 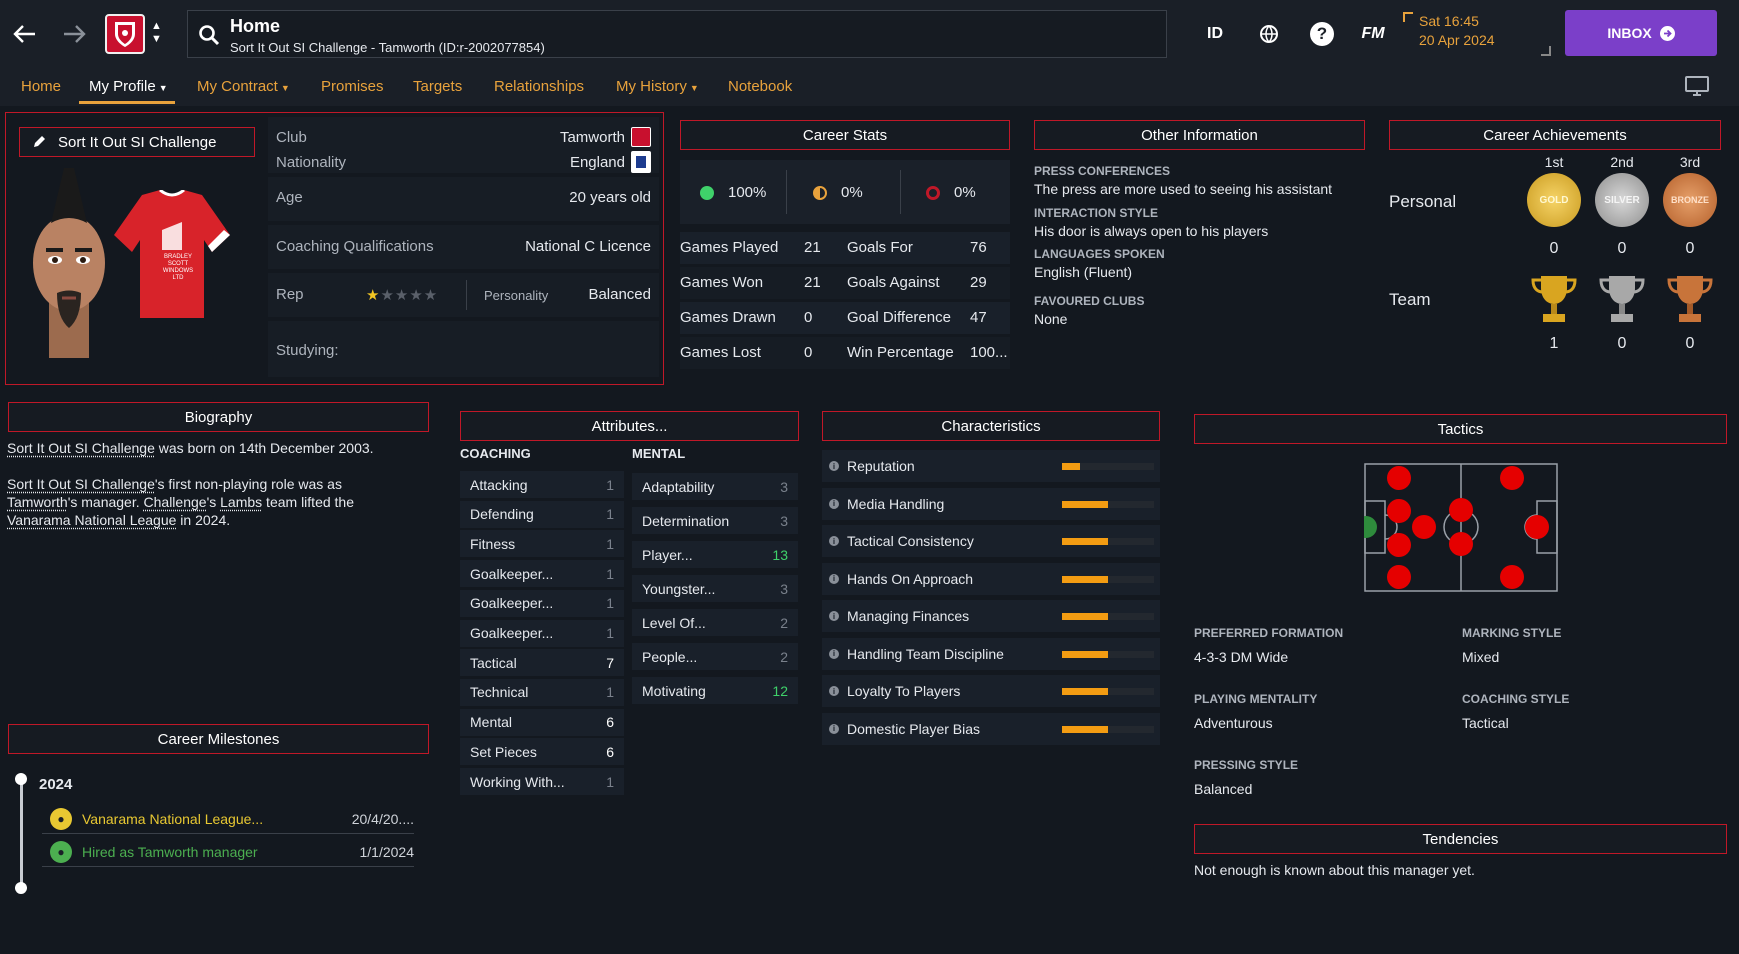 What do you see at coordinates (542, 722) in the screenshot?
I see `attribute-row: Mental 6` at bounding box center [542, 722].